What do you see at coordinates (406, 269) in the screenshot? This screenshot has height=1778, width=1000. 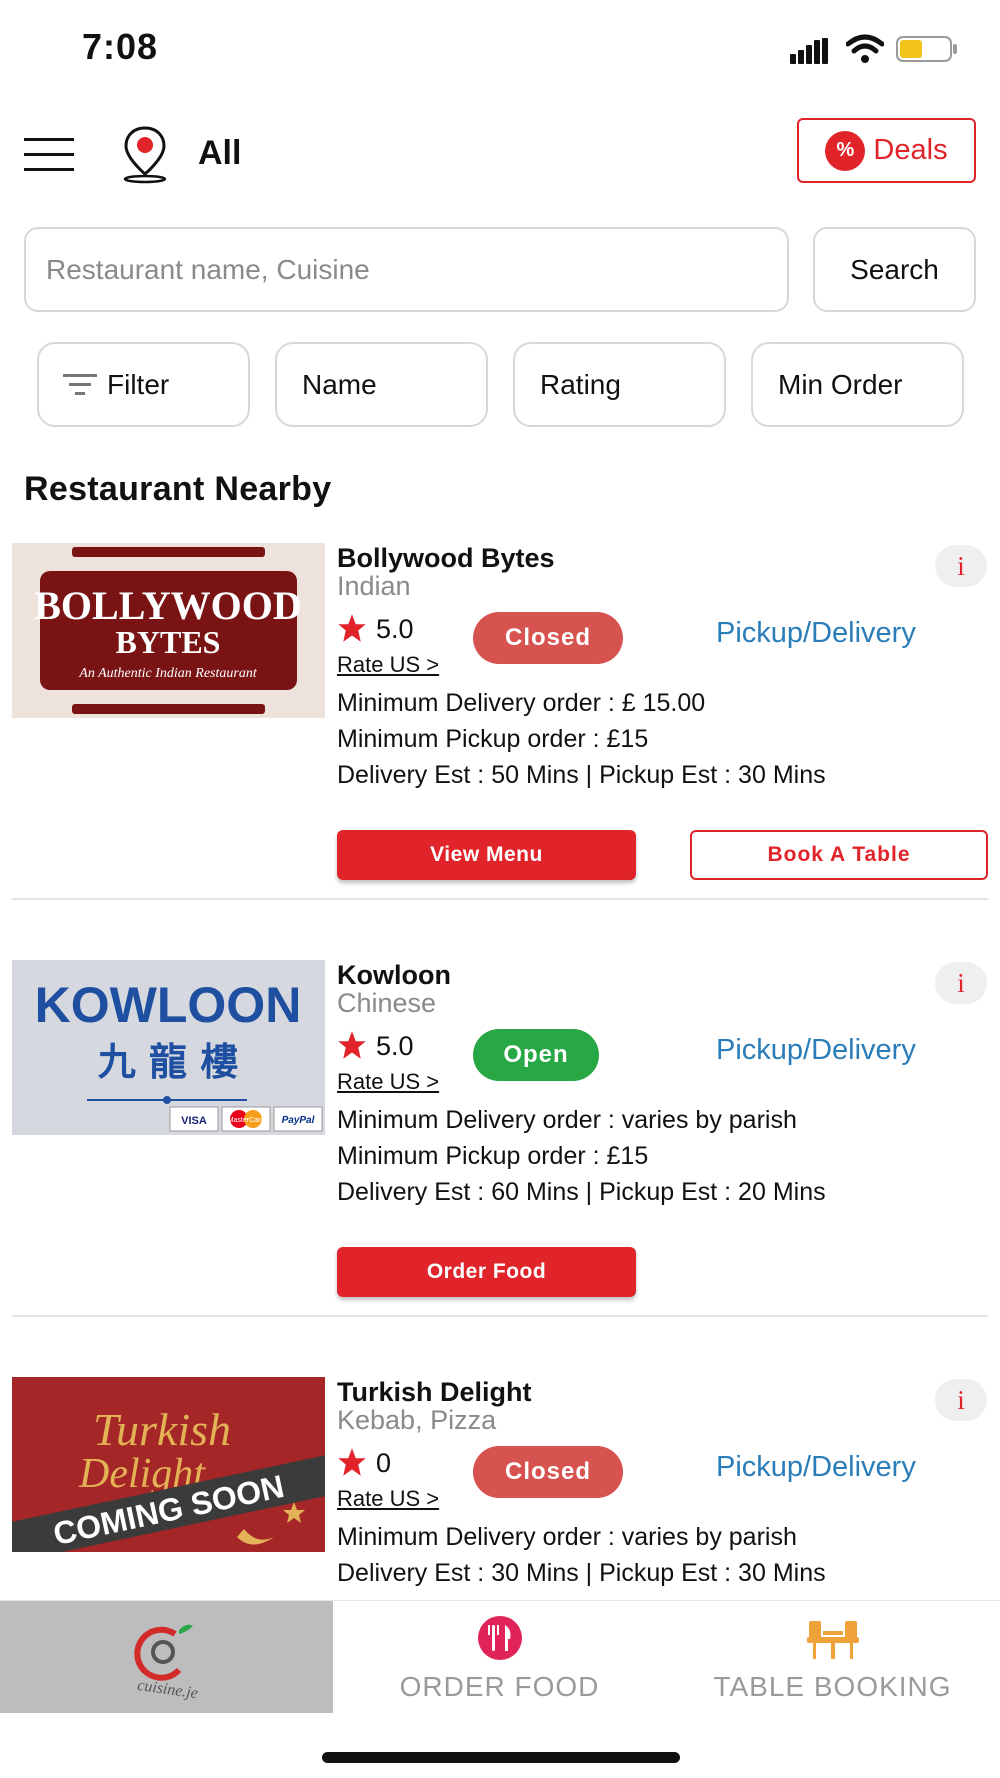 I see `search-input` at bounding box center [406, 269].